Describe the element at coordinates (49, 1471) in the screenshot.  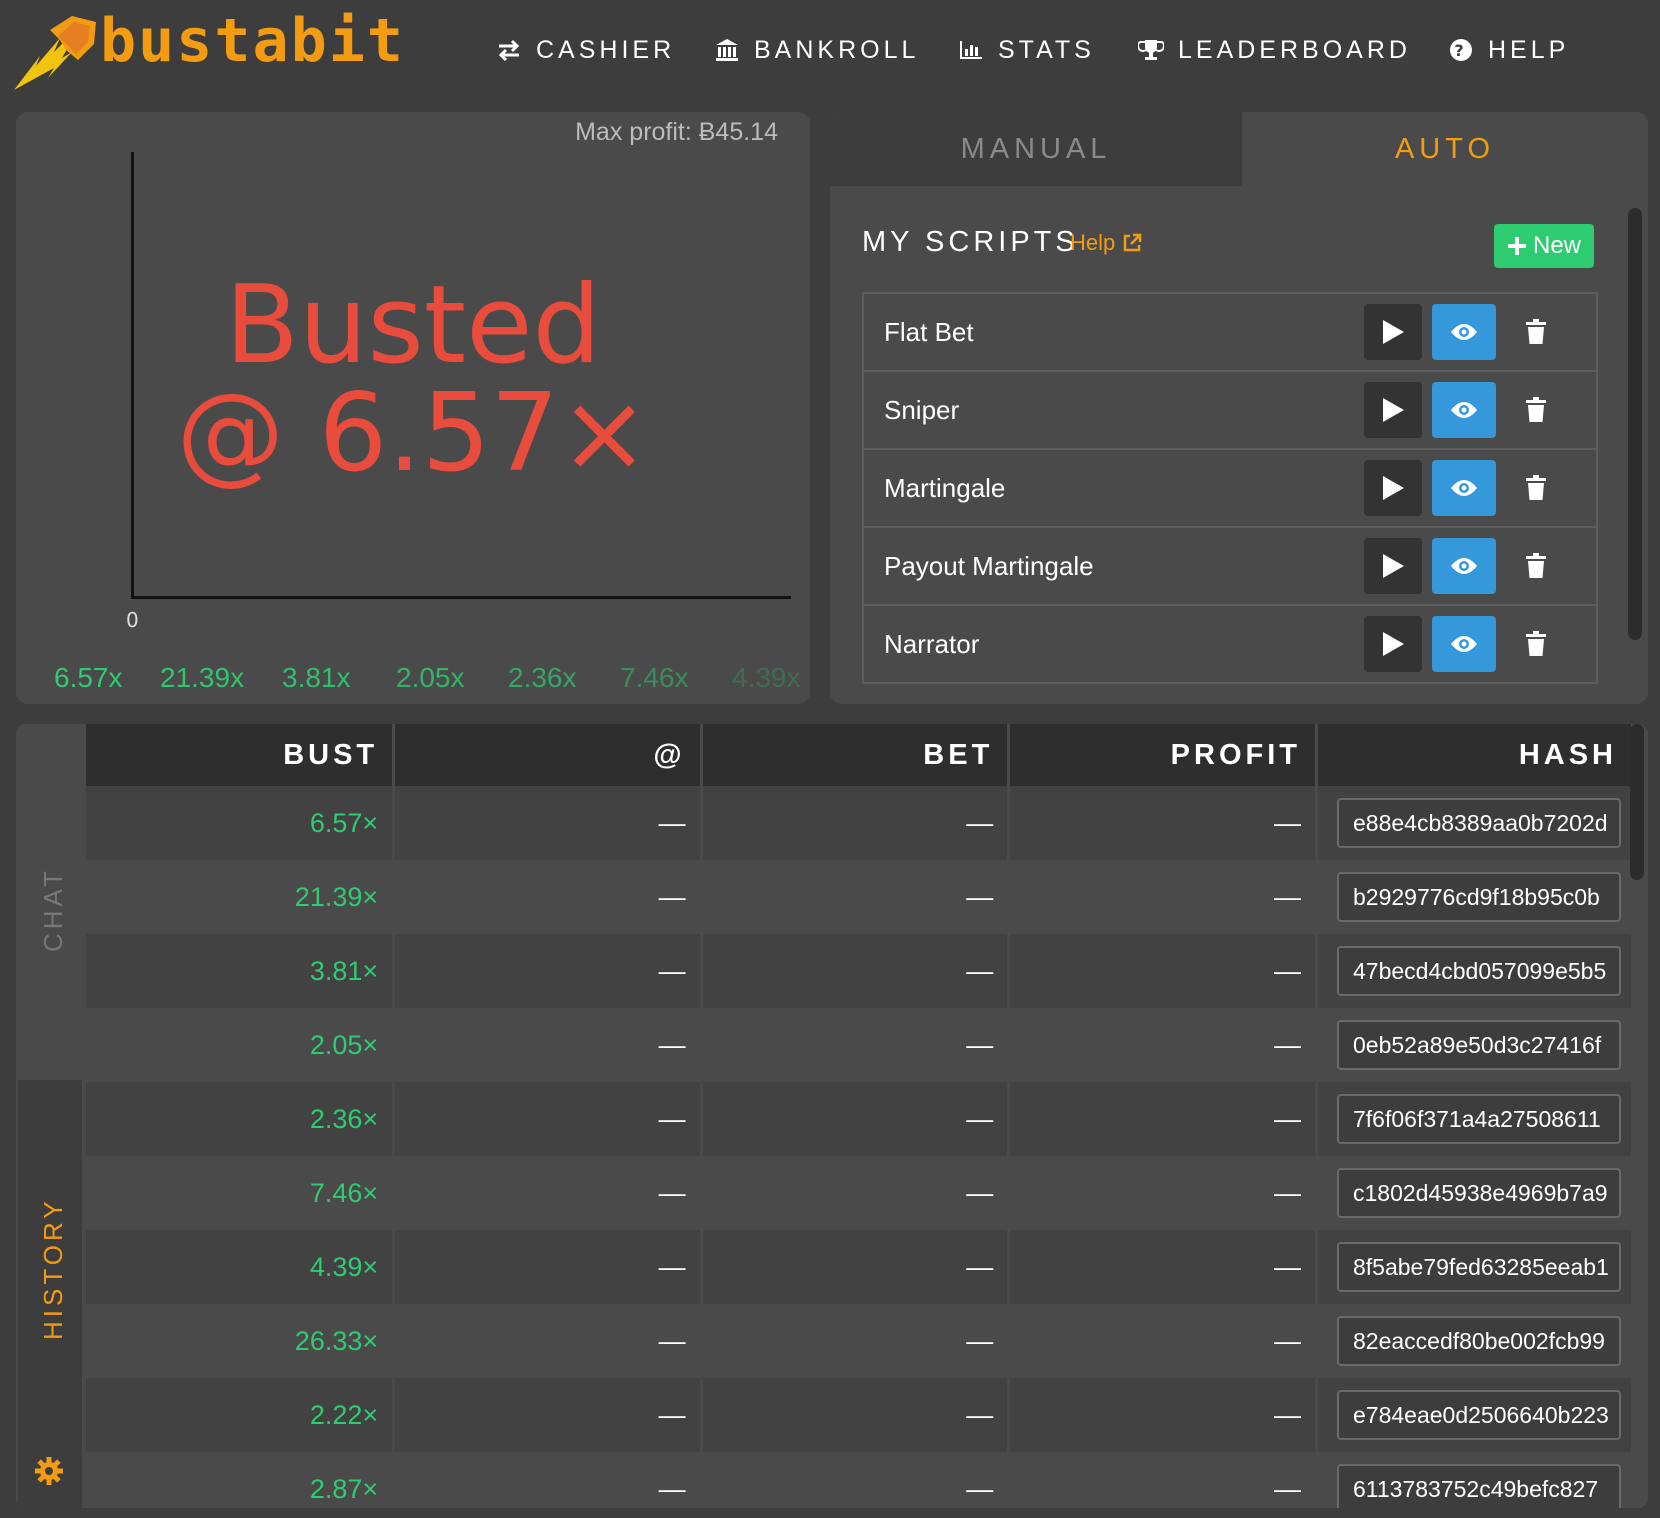
I see `gear-icon` at that location.